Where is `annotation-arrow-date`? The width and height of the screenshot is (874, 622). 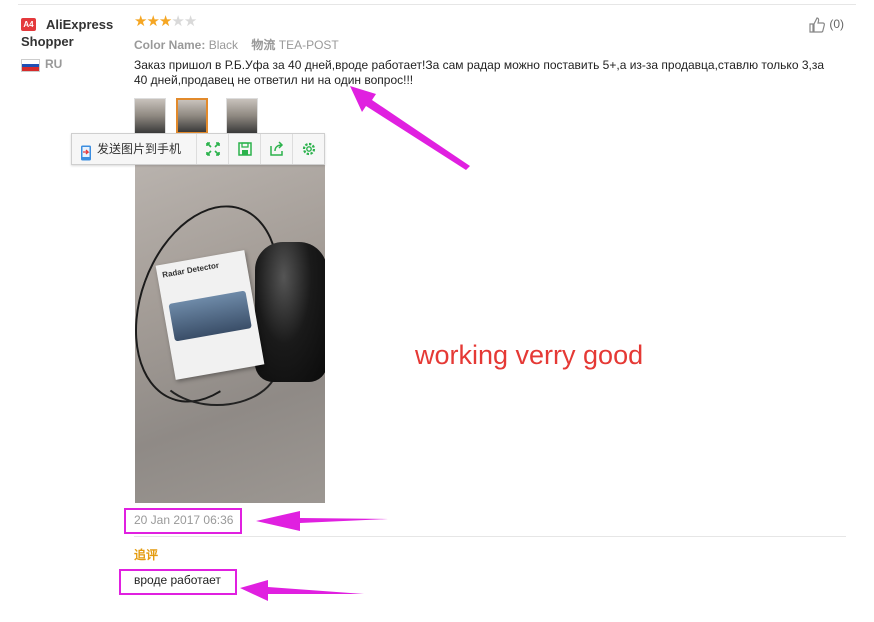
annotation-arrow-date is located at coordinates (322, 521).